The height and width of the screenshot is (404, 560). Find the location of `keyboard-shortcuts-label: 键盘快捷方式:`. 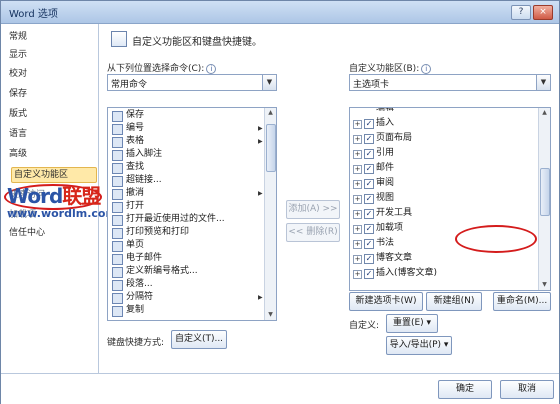

keyboard-shortcuts-label: 键盘快捷方式: is located at coordinates (136, 343).